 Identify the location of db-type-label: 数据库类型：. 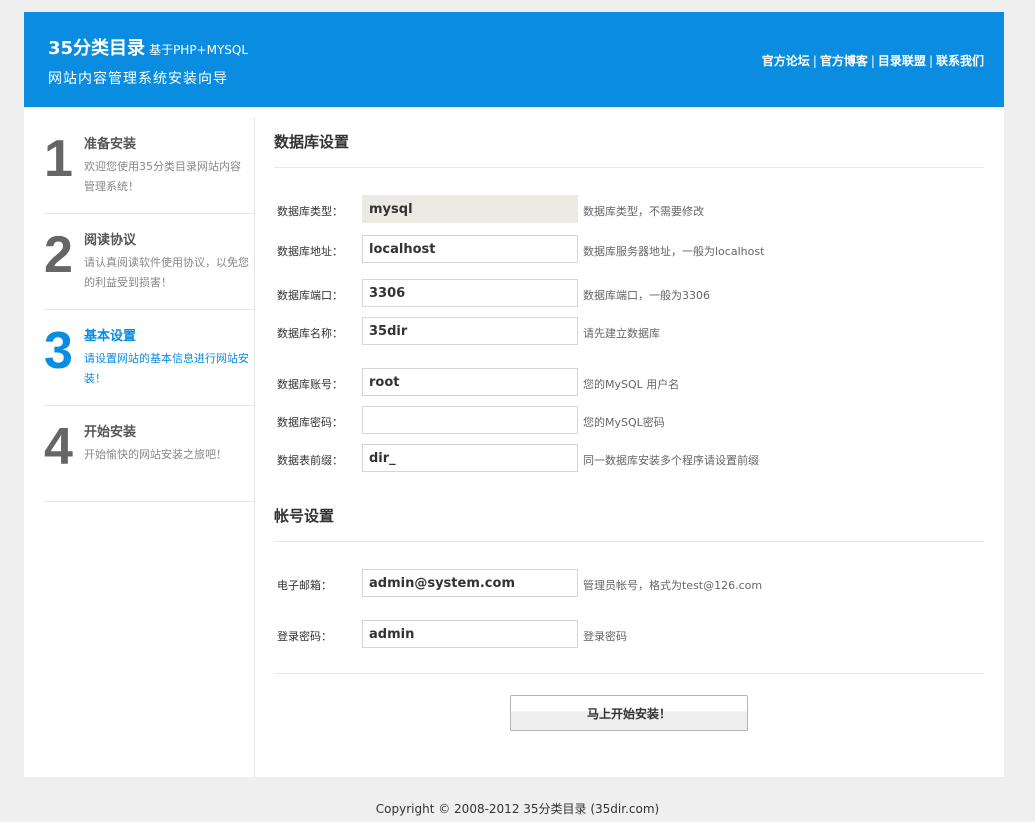
(310, 211).